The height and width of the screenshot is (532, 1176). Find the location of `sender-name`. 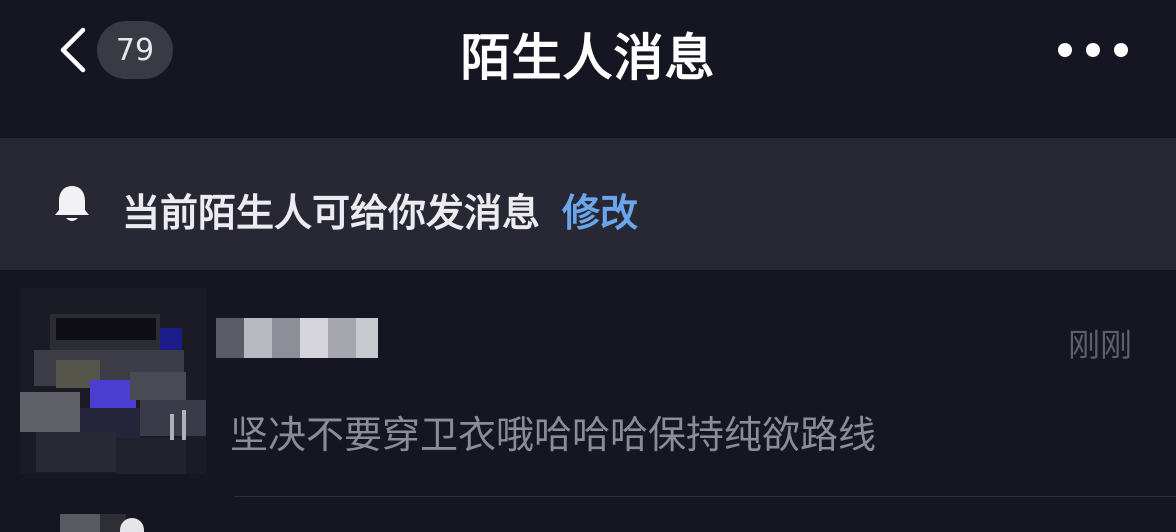

sender-name is located at coordinates (301, 338).